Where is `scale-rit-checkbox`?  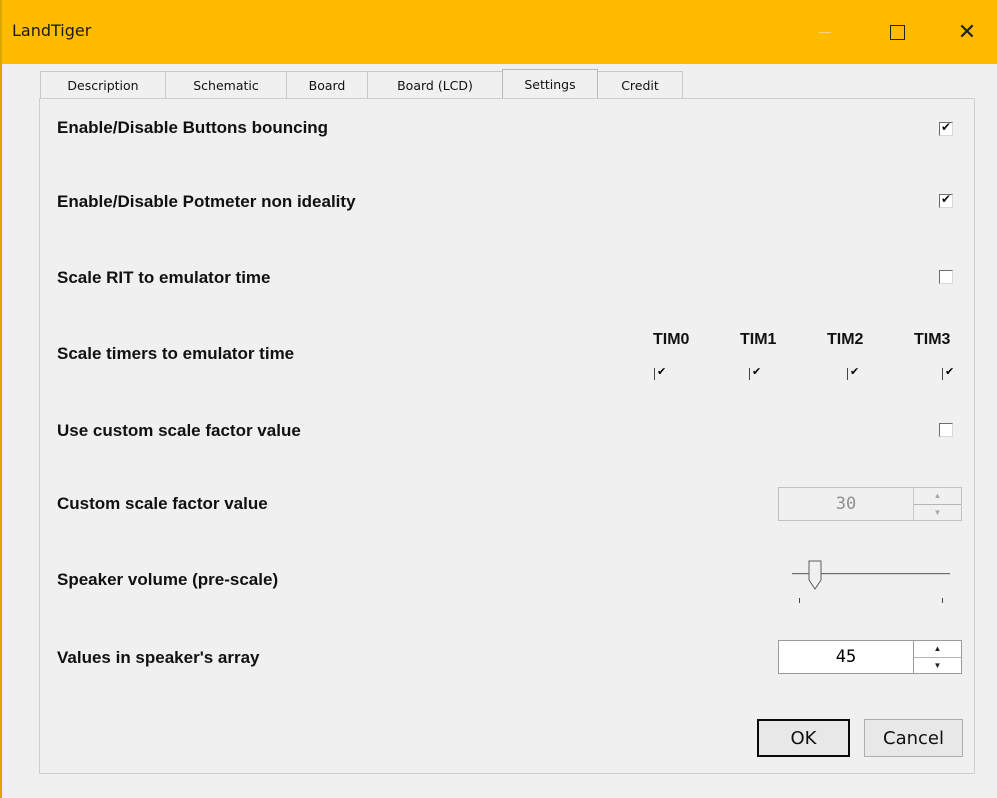
scale-rit-checkbox is located at coordinates (946, 277).